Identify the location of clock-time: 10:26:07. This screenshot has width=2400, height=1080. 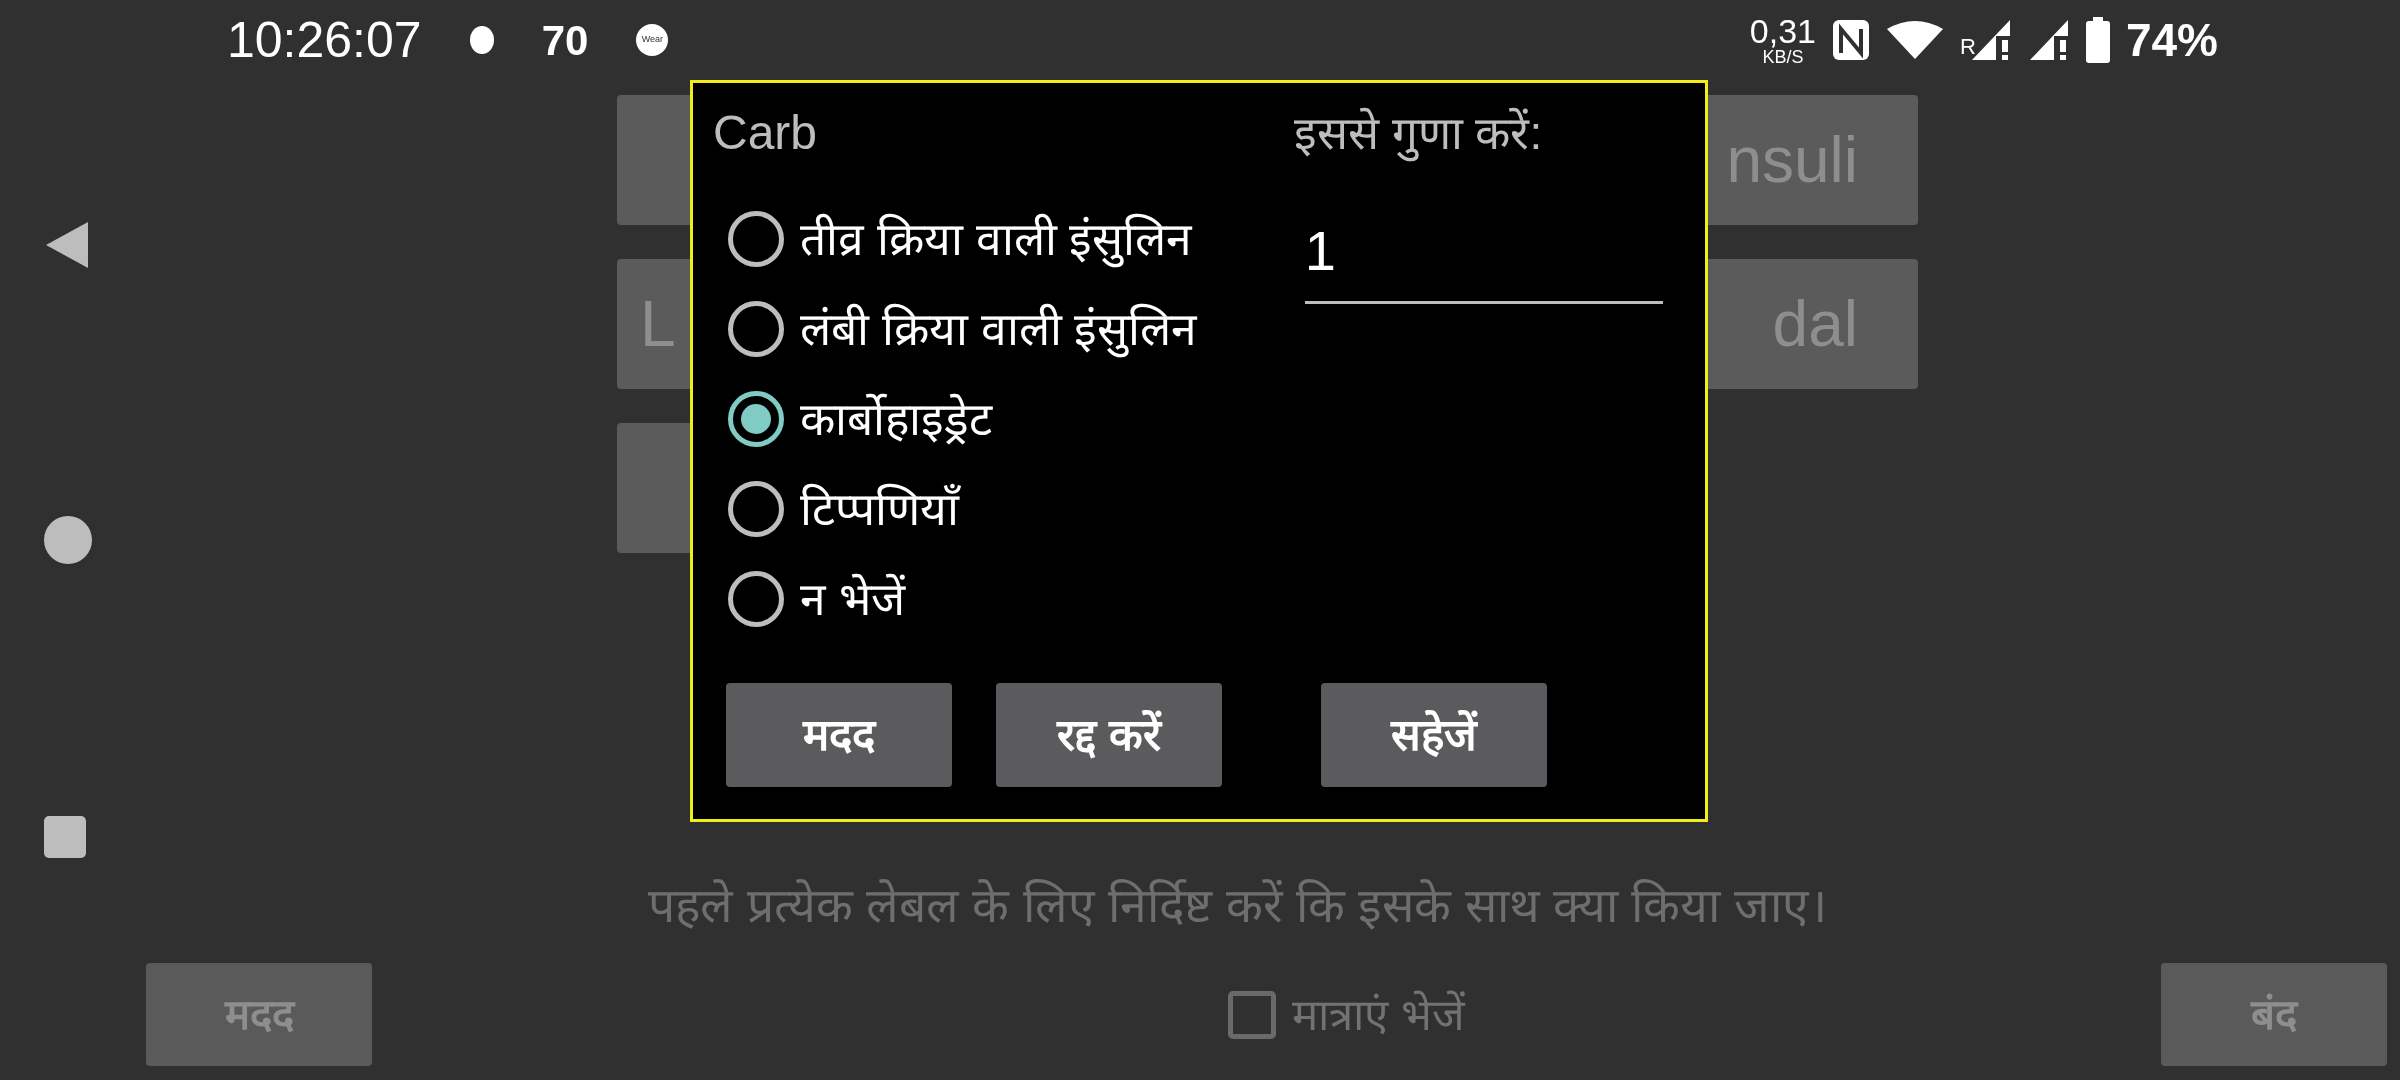
(324, 40).